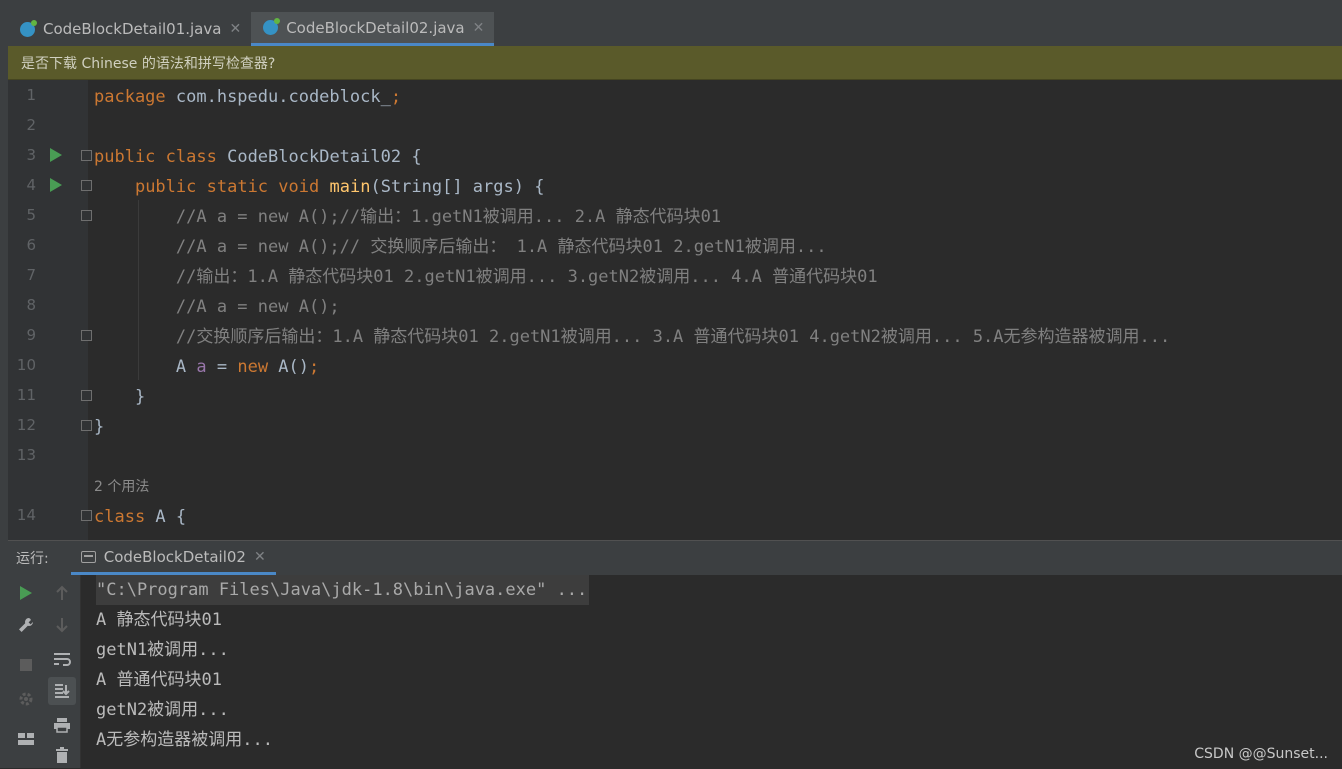 This screenshot has height=769, width=1342. What do you see at coordinates (31, 125) in the screenshot?
I see `line-number: 2` at bounding box center [31, 125].